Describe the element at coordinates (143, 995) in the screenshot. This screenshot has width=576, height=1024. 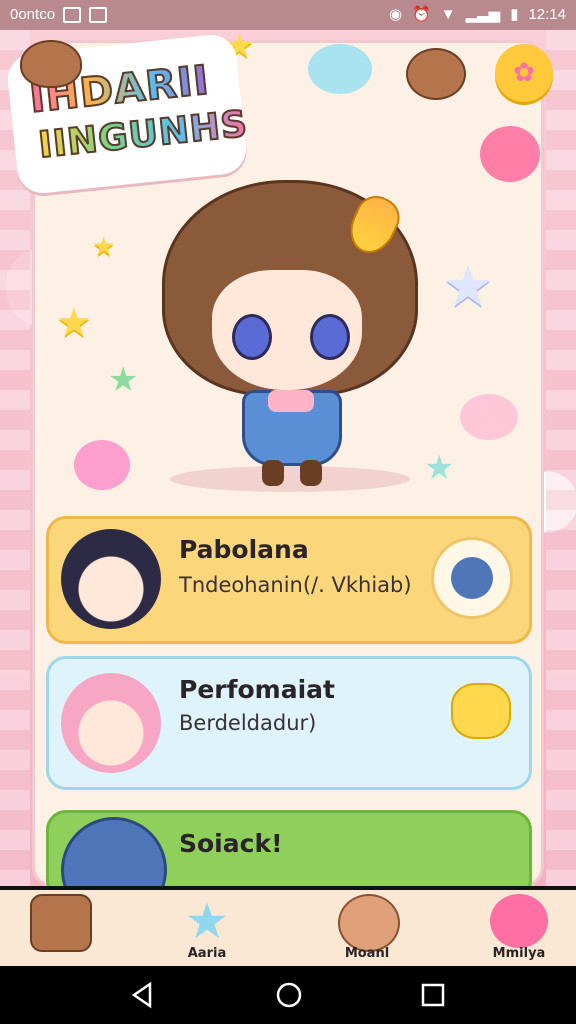
I see `back-icon` at that location.